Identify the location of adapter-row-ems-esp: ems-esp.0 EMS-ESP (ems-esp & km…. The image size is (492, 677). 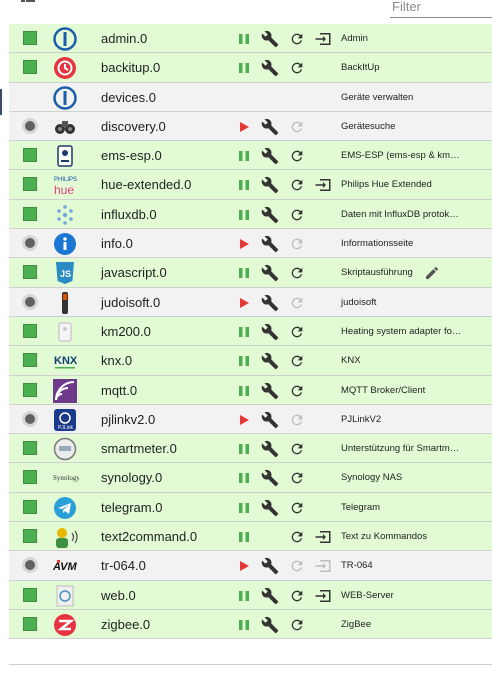
(250, 156).